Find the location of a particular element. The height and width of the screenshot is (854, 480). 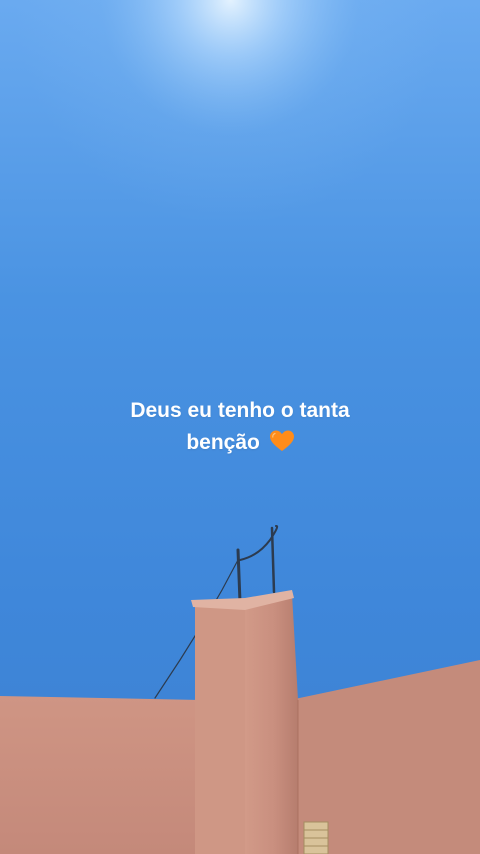

caption-line-1: Deus eu tenho o tanta is located at coordinates (240, 410).